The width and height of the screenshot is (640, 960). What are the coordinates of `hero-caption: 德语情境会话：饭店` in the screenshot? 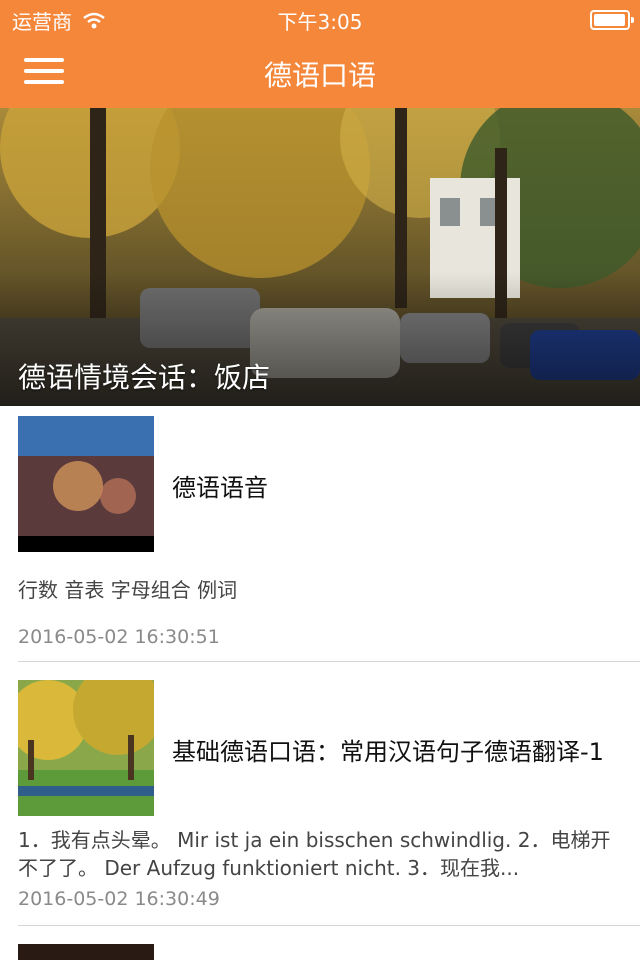 It's located at (144, 377).